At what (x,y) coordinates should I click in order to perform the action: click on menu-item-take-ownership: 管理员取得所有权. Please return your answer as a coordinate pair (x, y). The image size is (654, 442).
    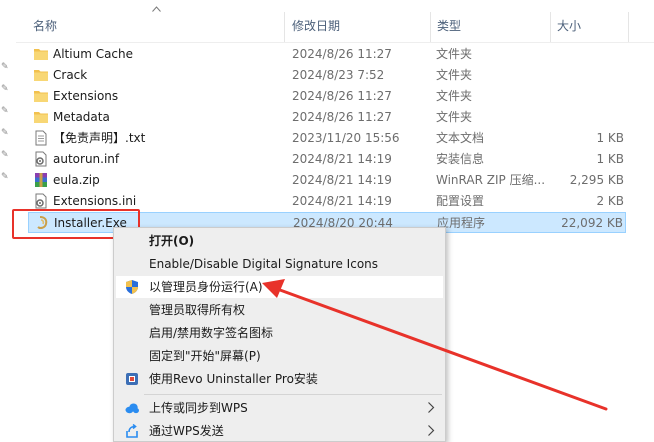
    Looking at the image, I should click on (279, 310).